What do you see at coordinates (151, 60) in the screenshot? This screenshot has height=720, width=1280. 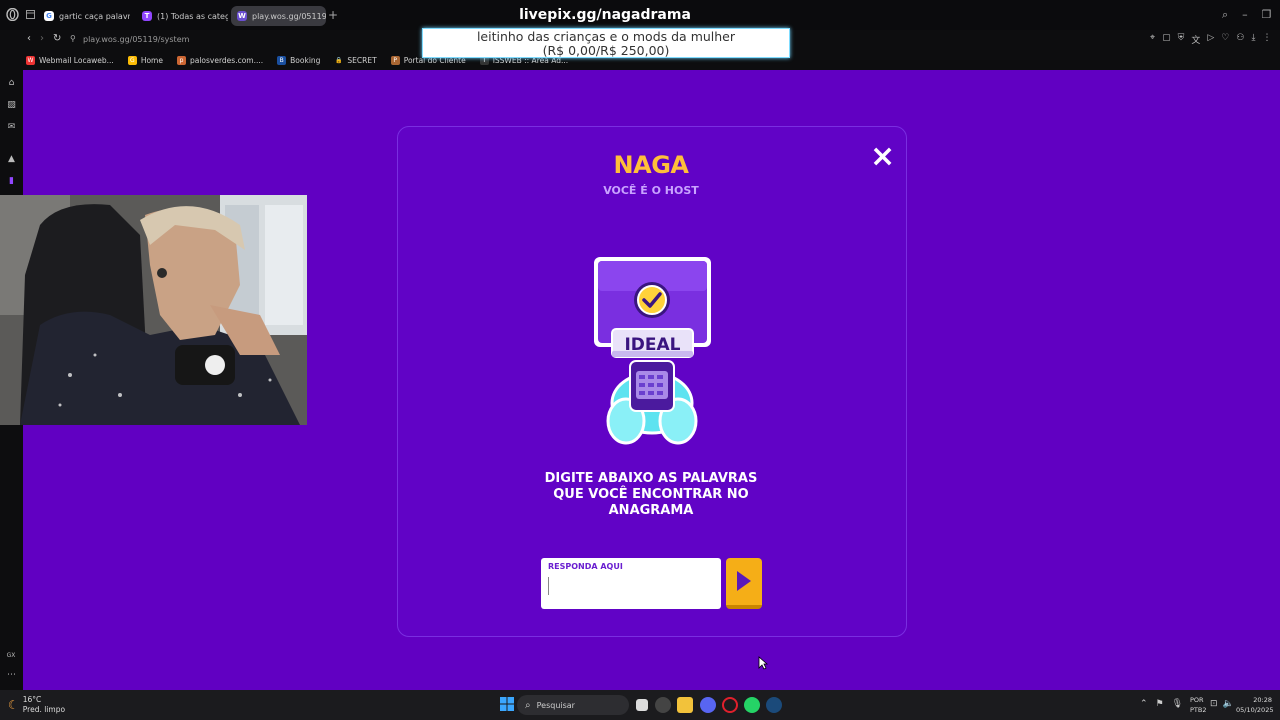 I see `bookmark-label: Home` at bounding box center [151, 60].